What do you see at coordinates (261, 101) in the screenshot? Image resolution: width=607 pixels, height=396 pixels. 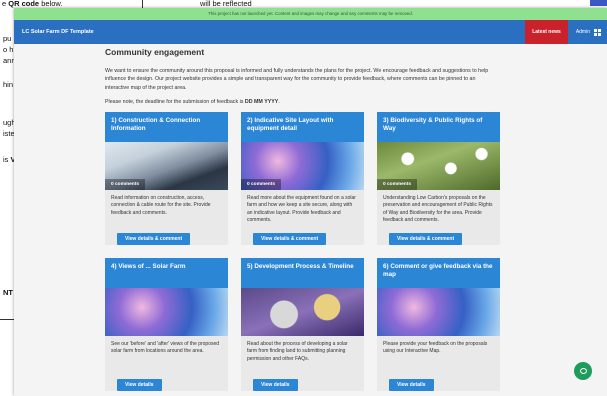 I see `deadline-date: DD MM YYYY` at bounding box center [261, 101].